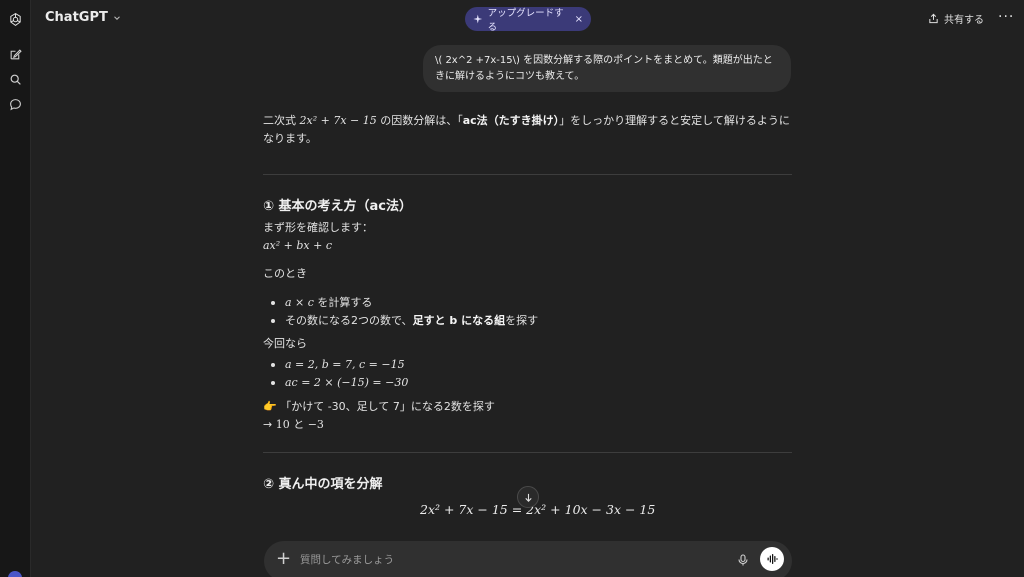  What do you see at coordinates (964, 20) in the screenshot?
I see `share-label: 共有する` at bounding box center [964, 20].